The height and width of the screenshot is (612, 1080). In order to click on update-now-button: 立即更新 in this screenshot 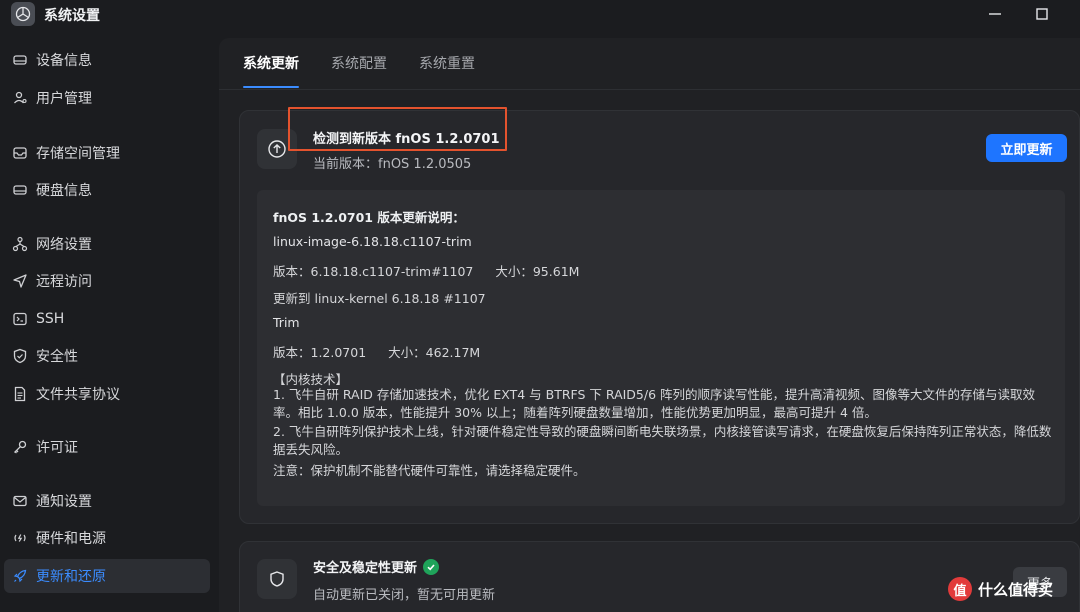, I will do `click(1026, 148)`.